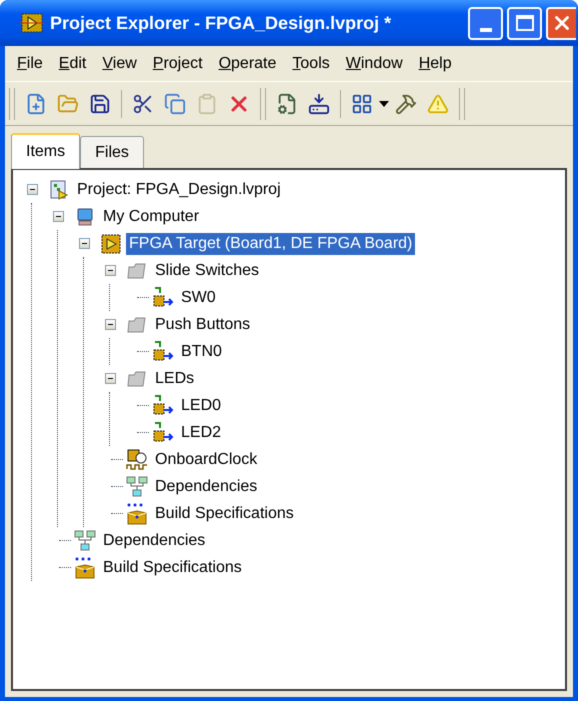  I want to click on tab: Items, so click(45, 151).